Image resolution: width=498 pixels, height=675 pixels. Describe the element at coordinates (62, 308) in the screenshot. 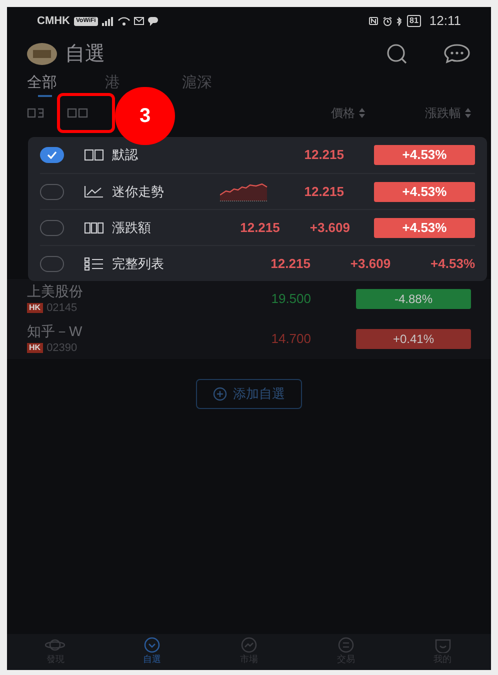

I see `stock-code: 02145` at that location.